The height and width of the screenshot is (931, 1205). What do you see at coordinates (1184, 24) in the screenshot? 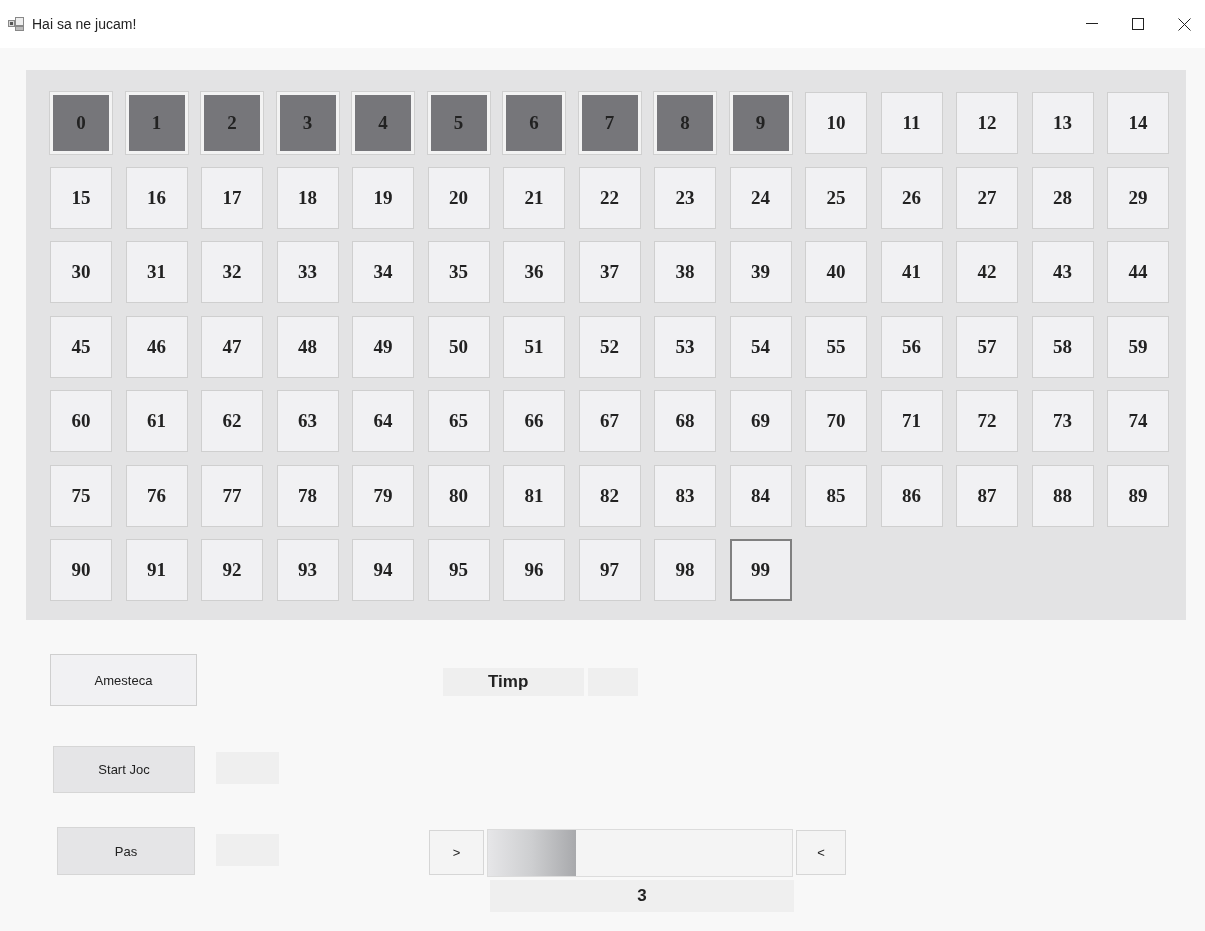
I see `close-icon` at bounding box center [1184, 24].